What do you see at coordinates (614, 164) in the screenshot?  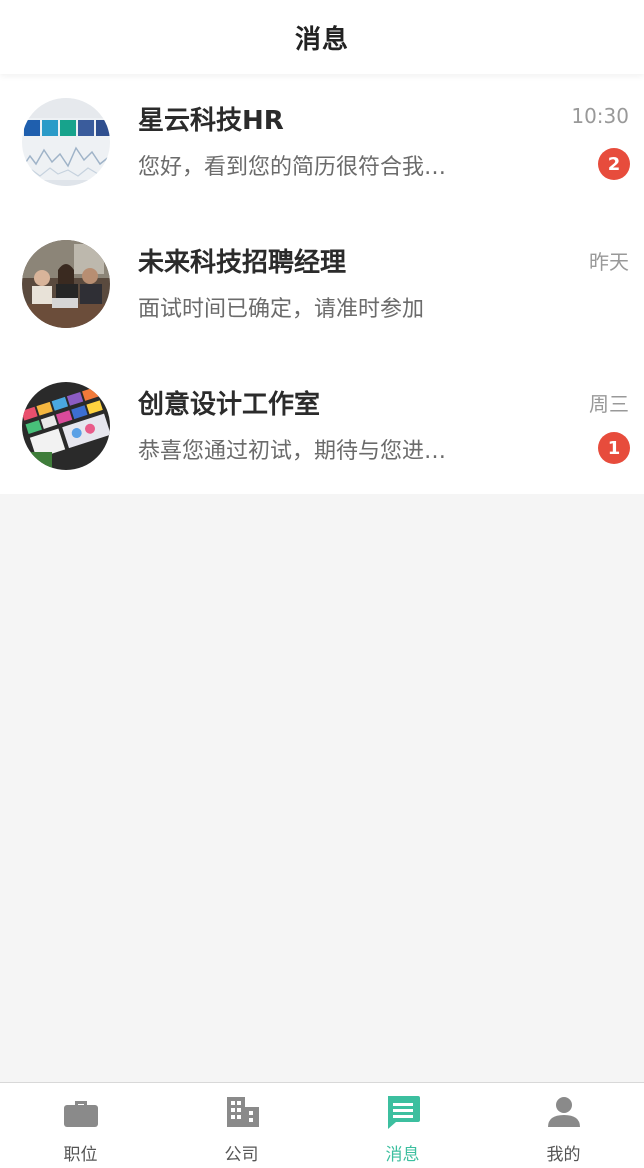 I see `unread-badge: 2` at bounding box center [614, 164].